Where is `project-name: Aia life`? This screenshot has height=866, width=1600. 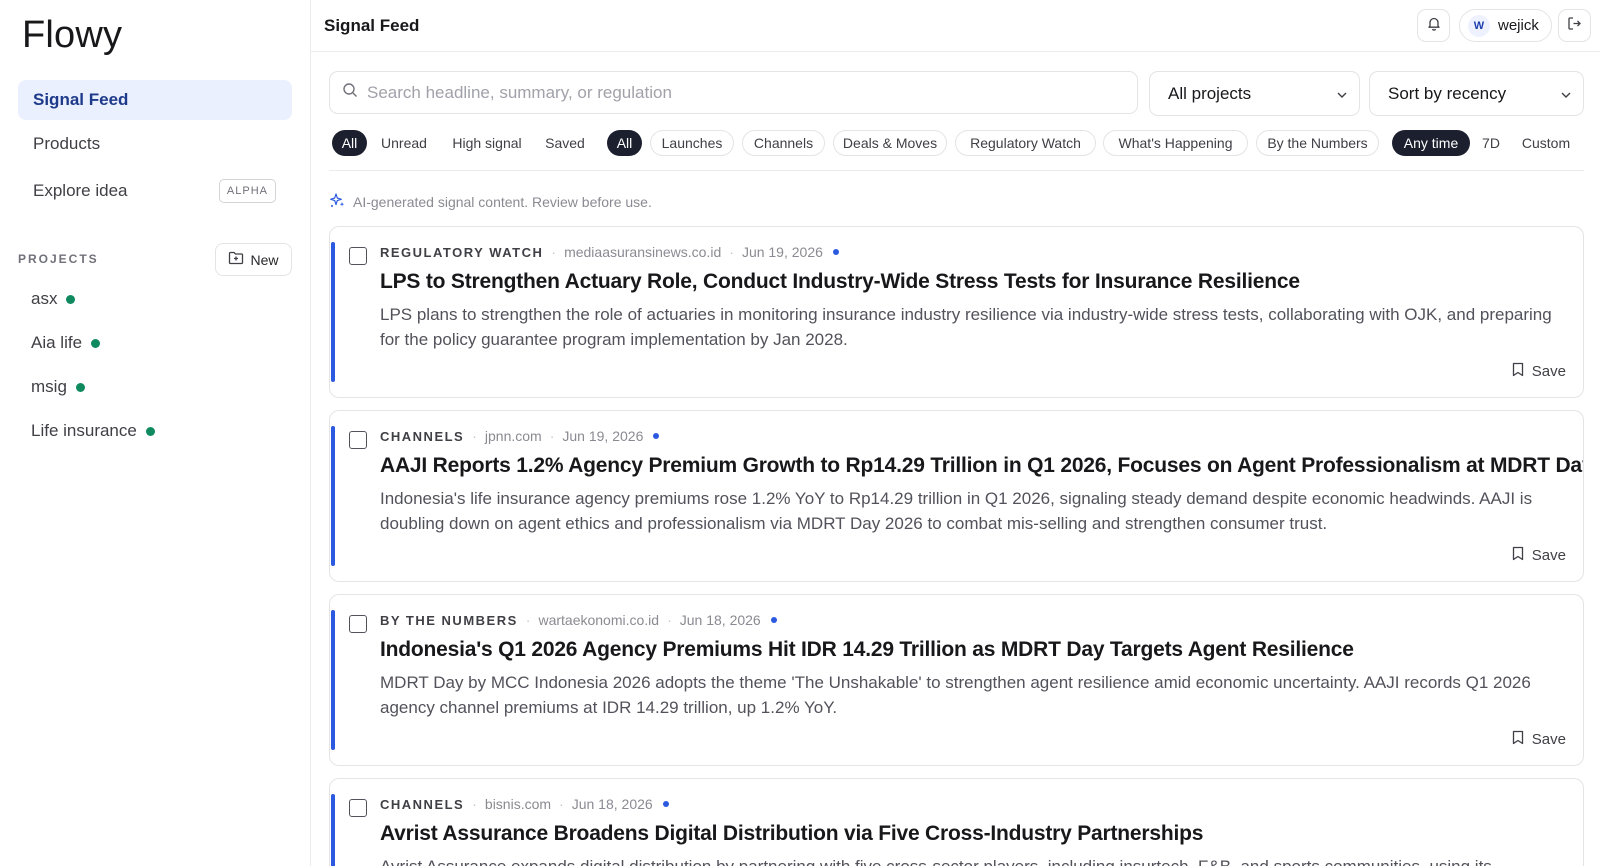 project-name: Aia life is located at coordinates (57, 342).